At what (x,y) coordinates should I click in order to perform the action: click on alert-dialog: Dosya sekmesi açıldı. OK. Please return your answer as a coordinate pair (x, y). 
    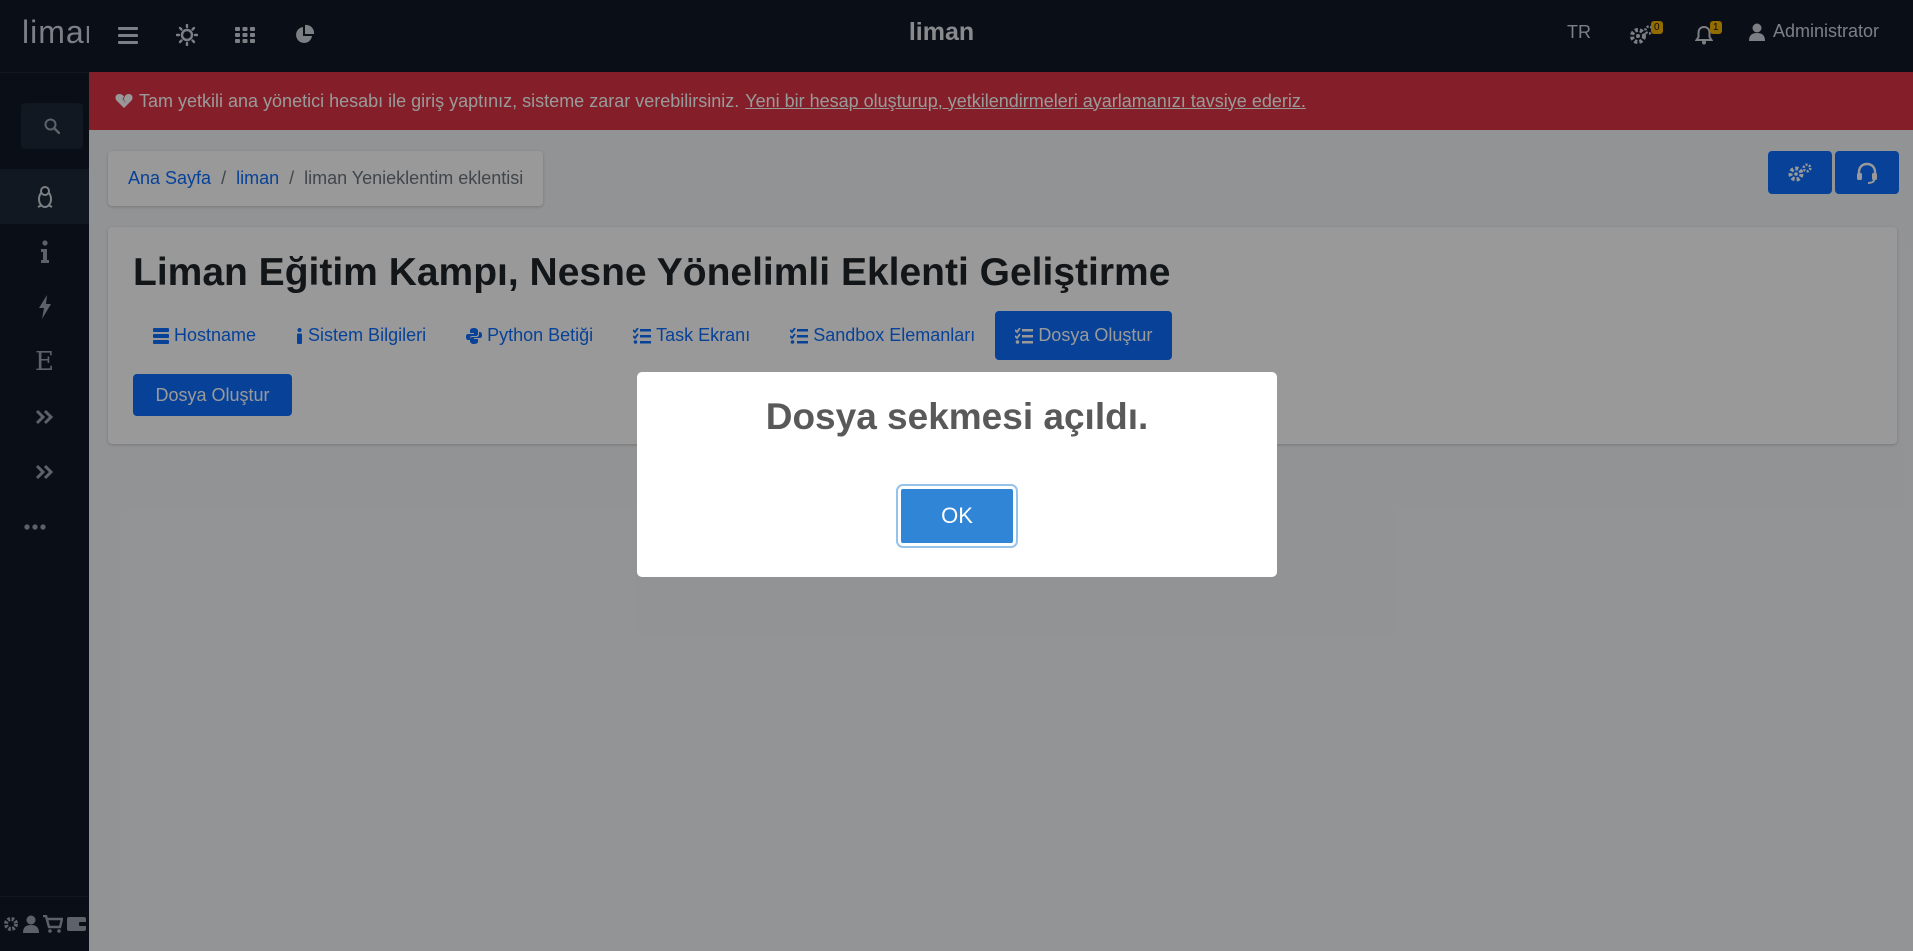
    Looking at the image, I should click on (957, 474).